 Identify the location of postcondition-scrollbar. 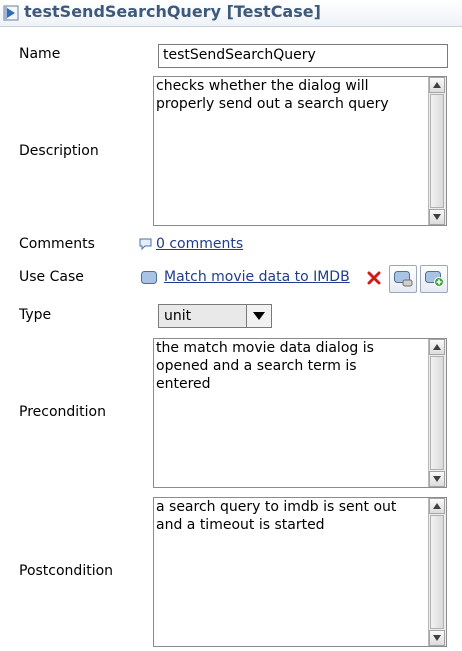
(437, 572).